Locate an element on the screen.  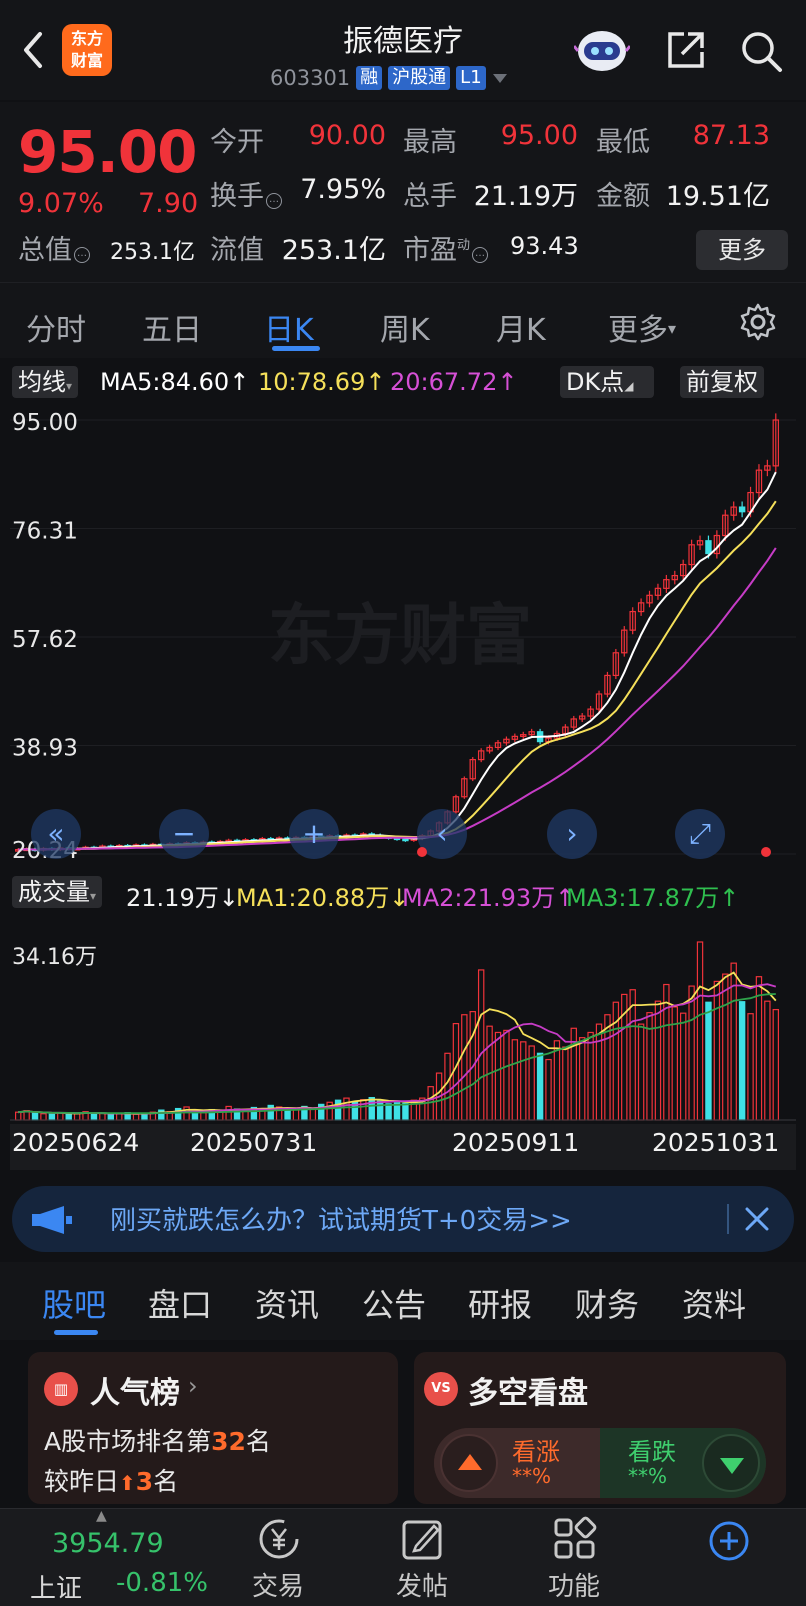
high-label: 最高 is located at coordinates (430, 142).